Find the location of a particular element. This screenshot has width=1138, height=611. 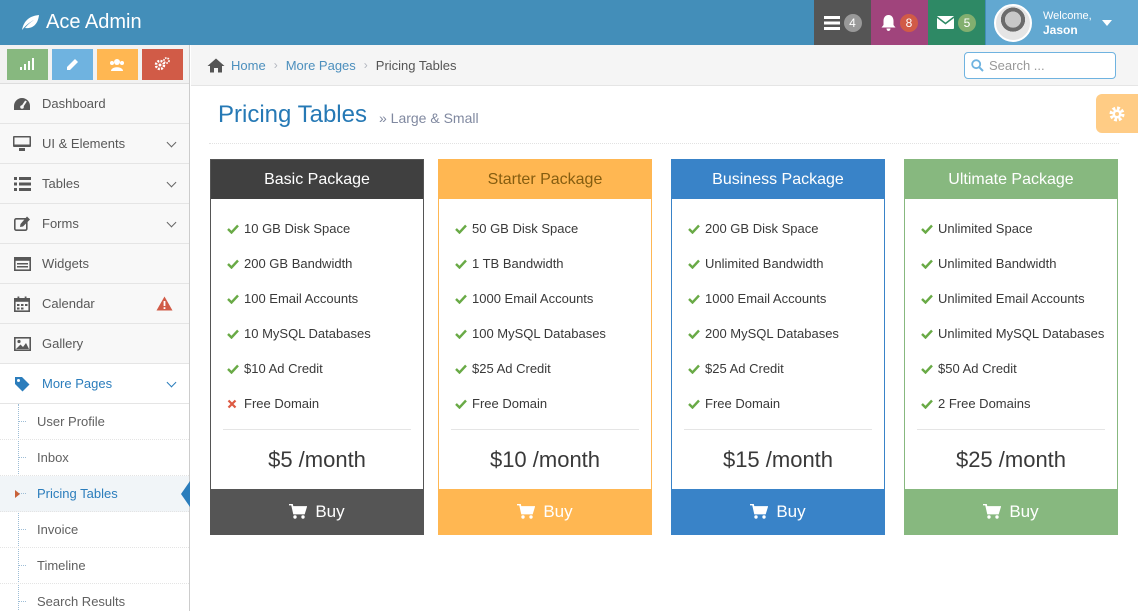

feature-text: $50 Ad Credit is located at coordinates (977, 368).